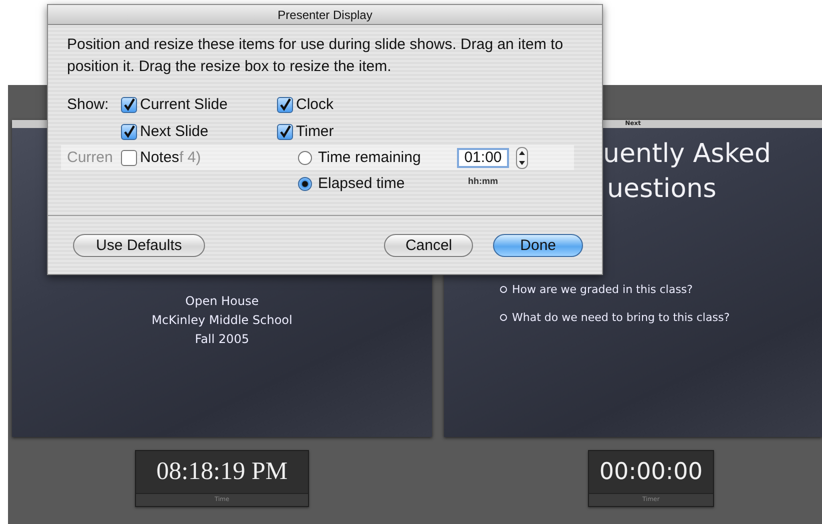 The height and width of the screenshot is (524, 822). Describe the element at coordinates (377, 157) in the screenshot. I see `time-remaining-radio: Time remaining` at that location.